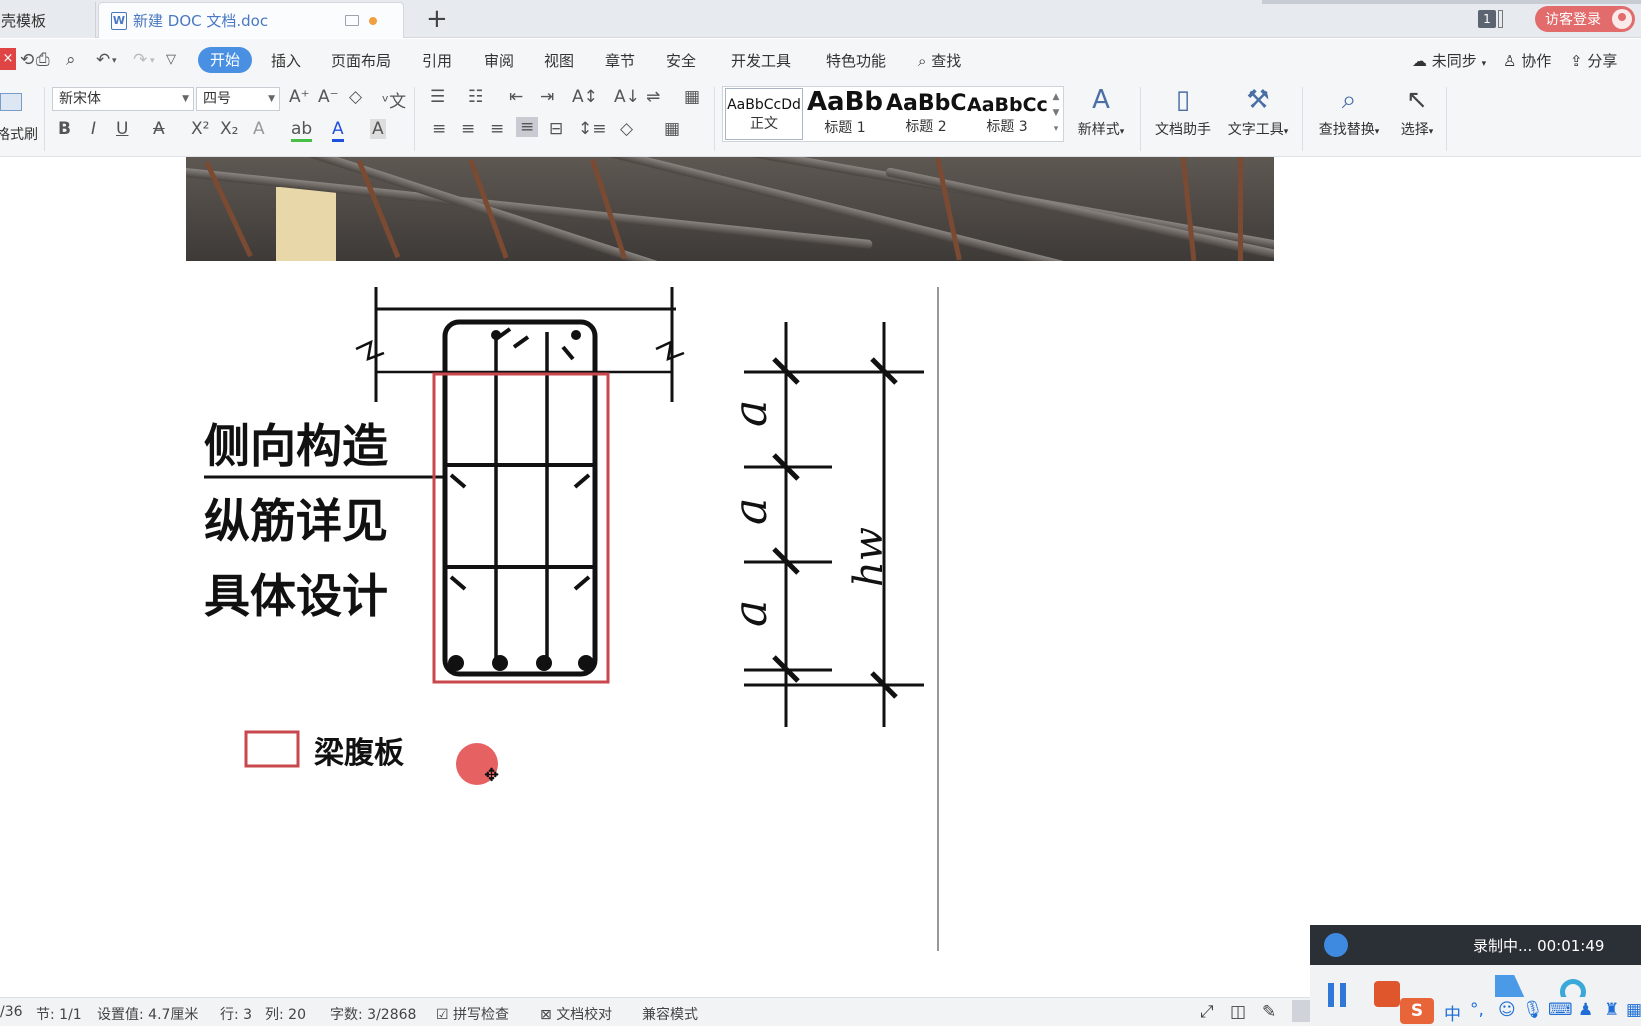 The width and height of the screenshot is (1641, 1026). What do you see at coordinates (93, 129) in the screenshot?
I see `italic-icon: I` at bounding box center [93, 129].